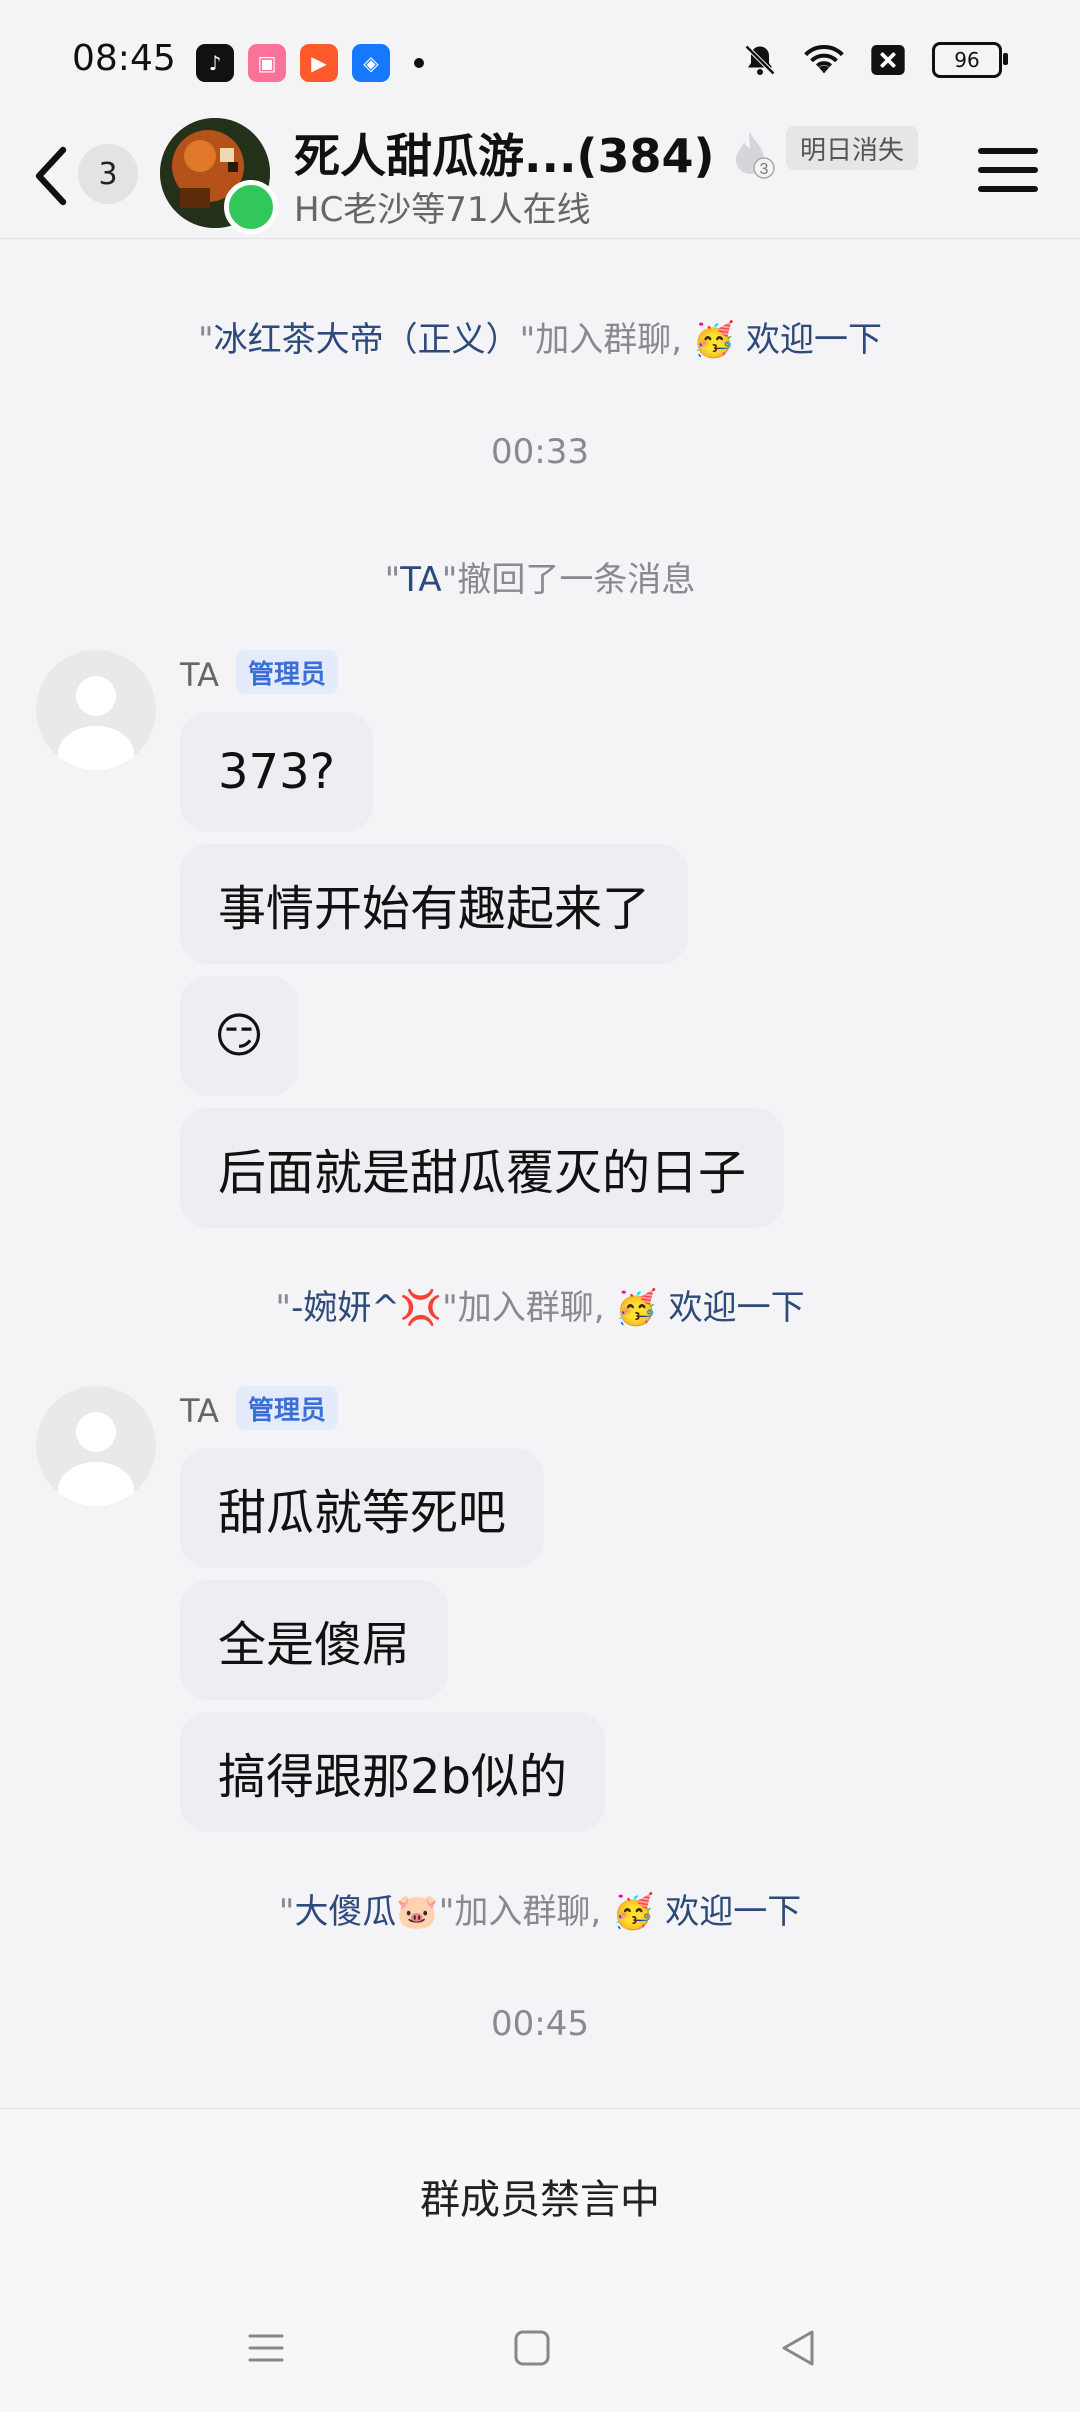  What do you see at coordinates (266, 2348) in the screenshot?
I see `menu-nav-icon` at bounding box center [266, 2348].